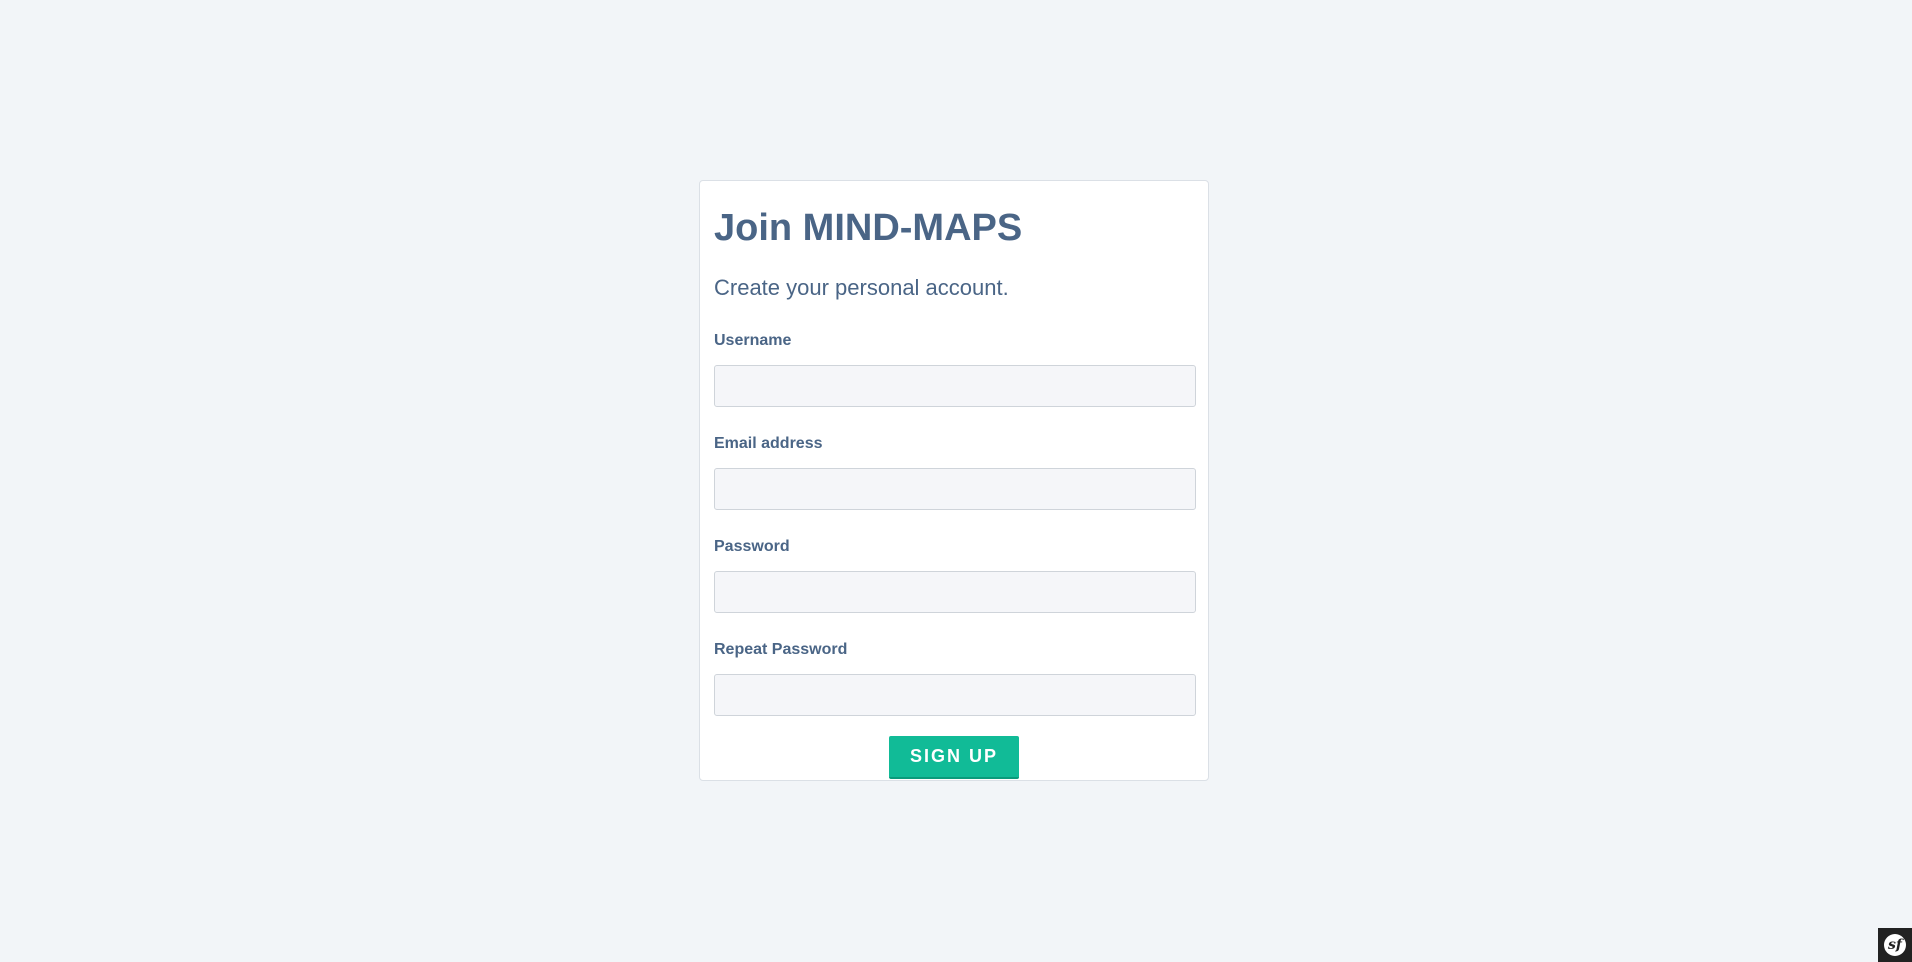 The width and height of the screenshot is (1912, 962). Describe the element at coordinates (955, 489) in the screenshot. I see `email-input` at that location.